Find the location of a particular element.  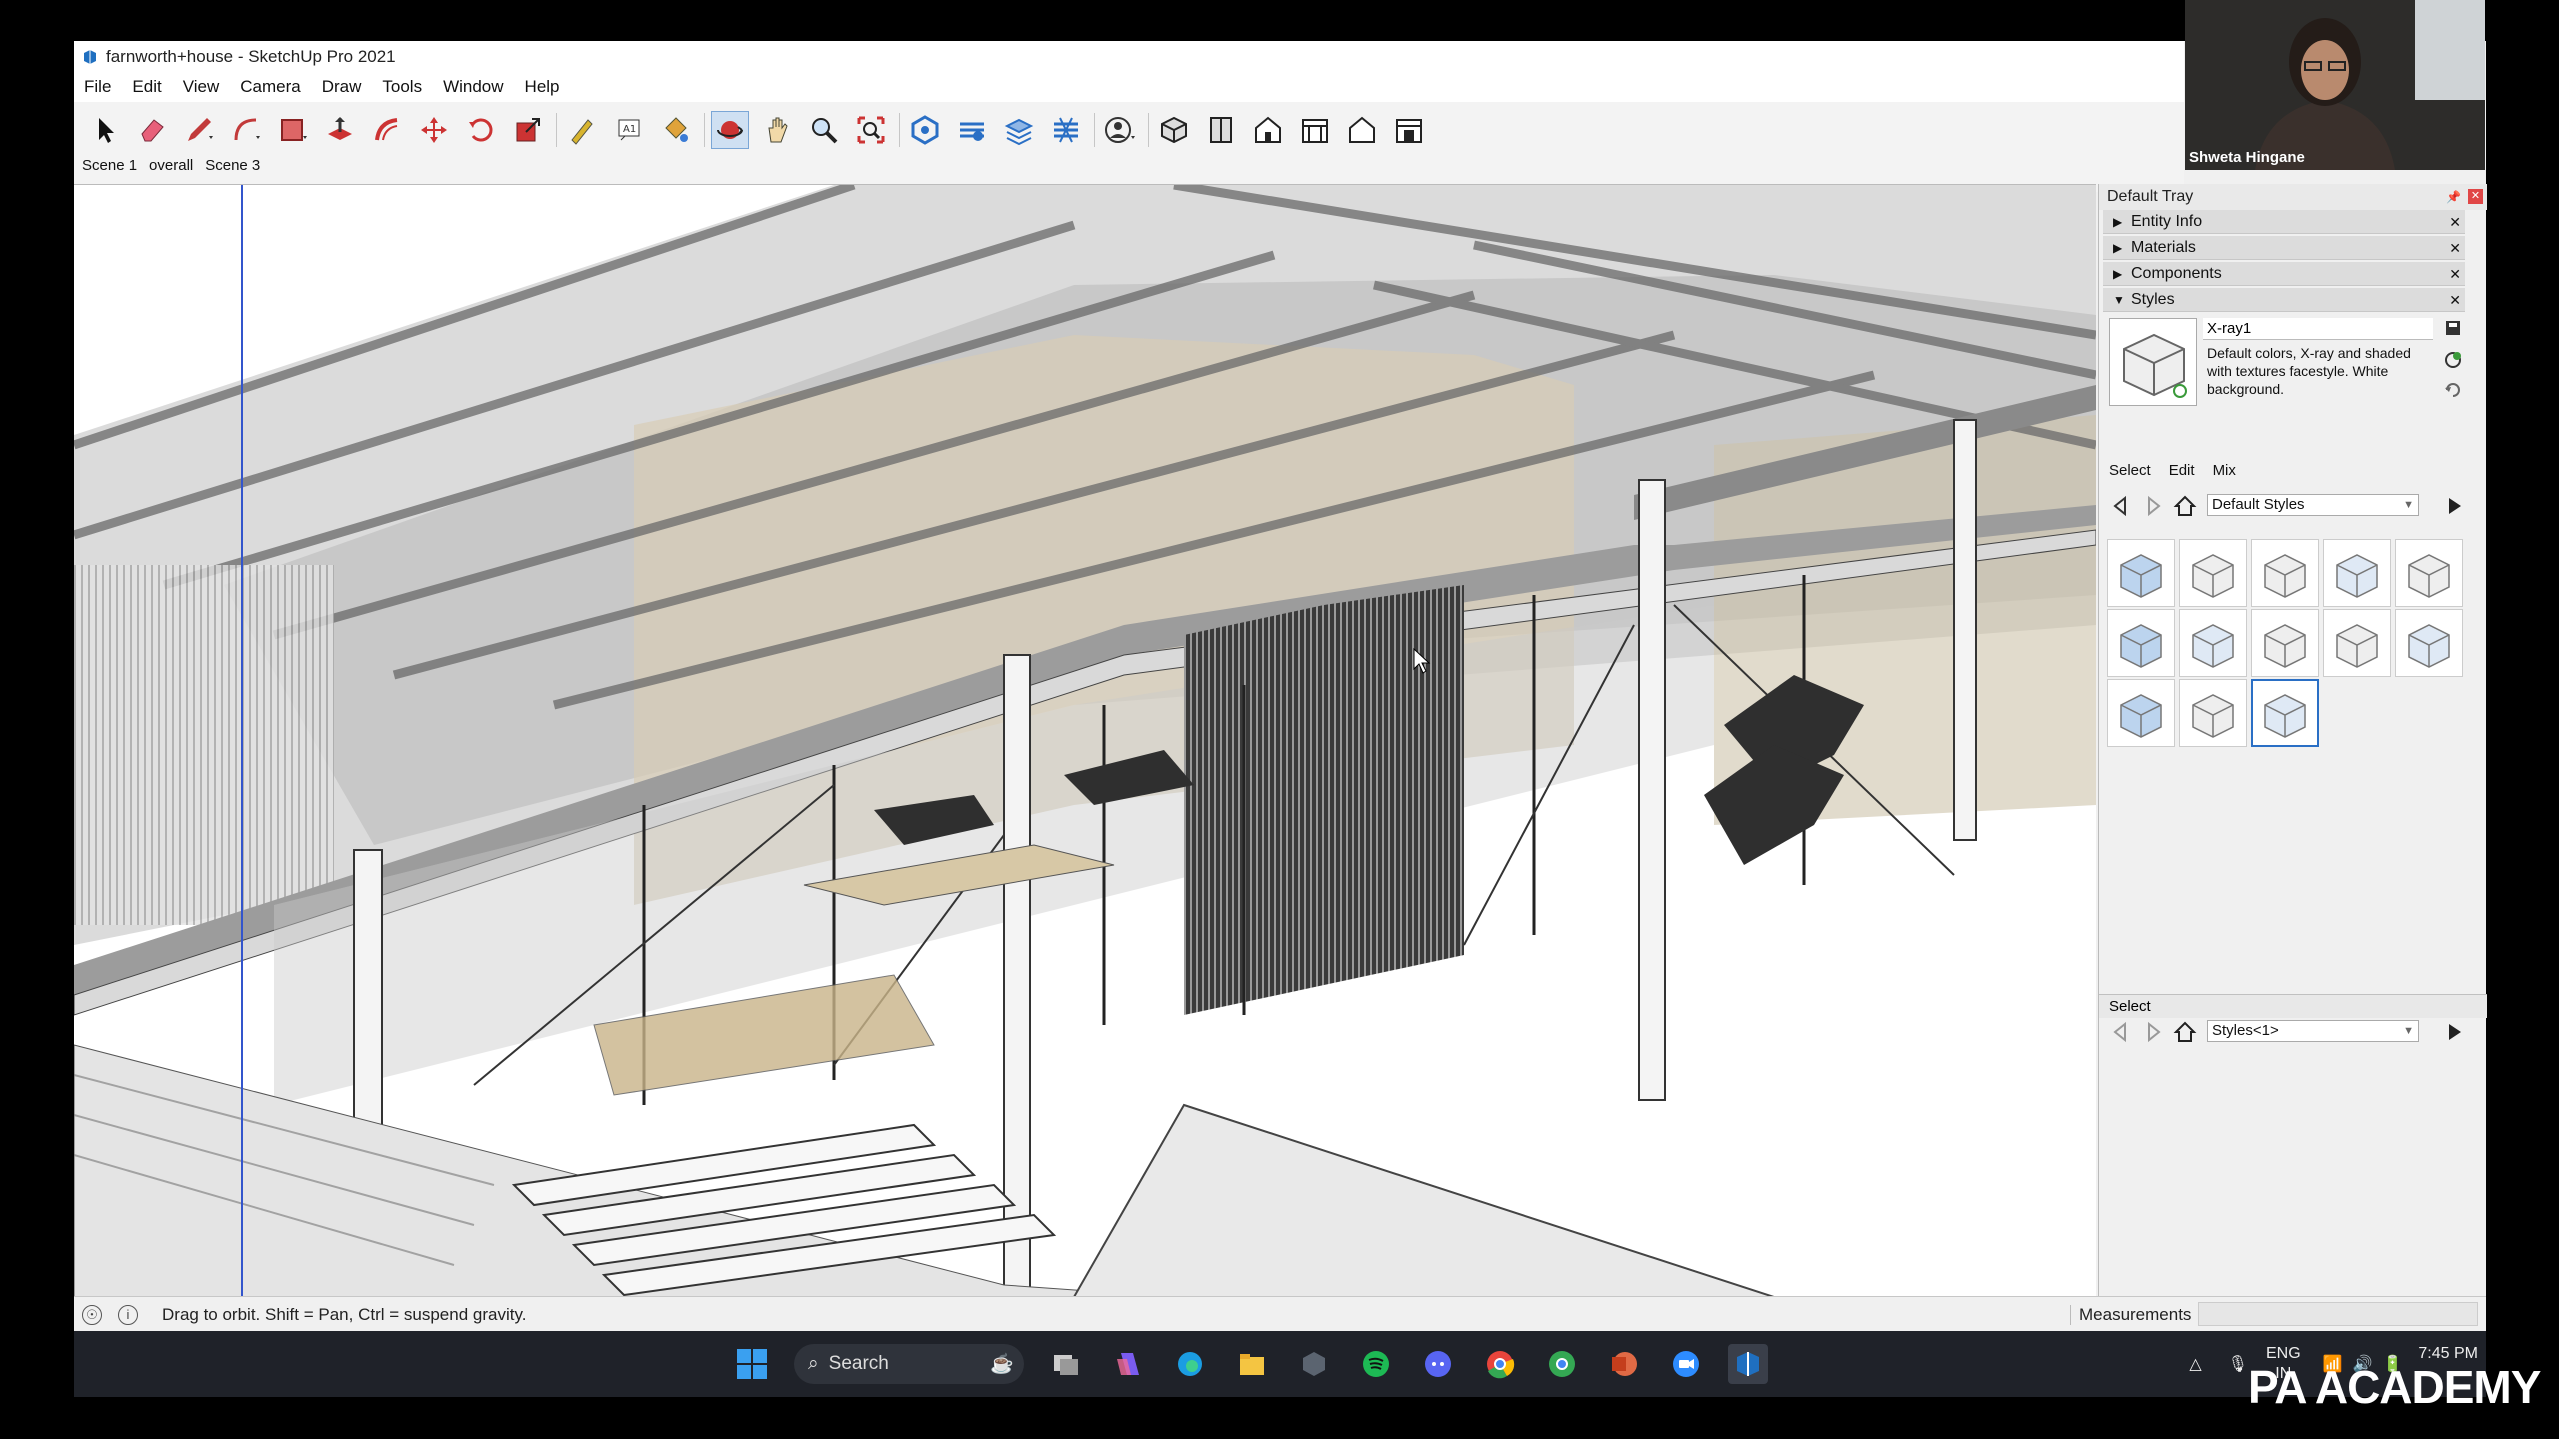

tape-measure-tool-icon is located at coordinates (582, 130).